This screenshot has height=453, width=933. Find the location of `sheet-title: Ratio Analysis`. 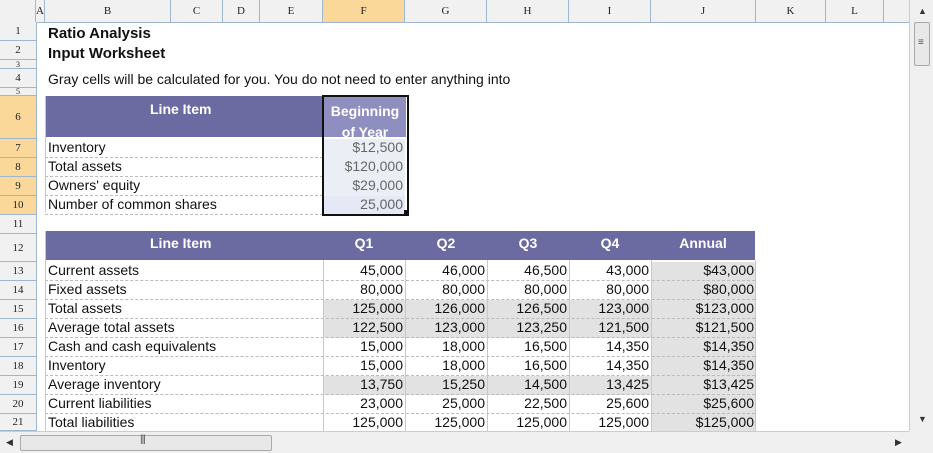

sheet-title: Ratio Analysis is located at coordinates (99, 33).